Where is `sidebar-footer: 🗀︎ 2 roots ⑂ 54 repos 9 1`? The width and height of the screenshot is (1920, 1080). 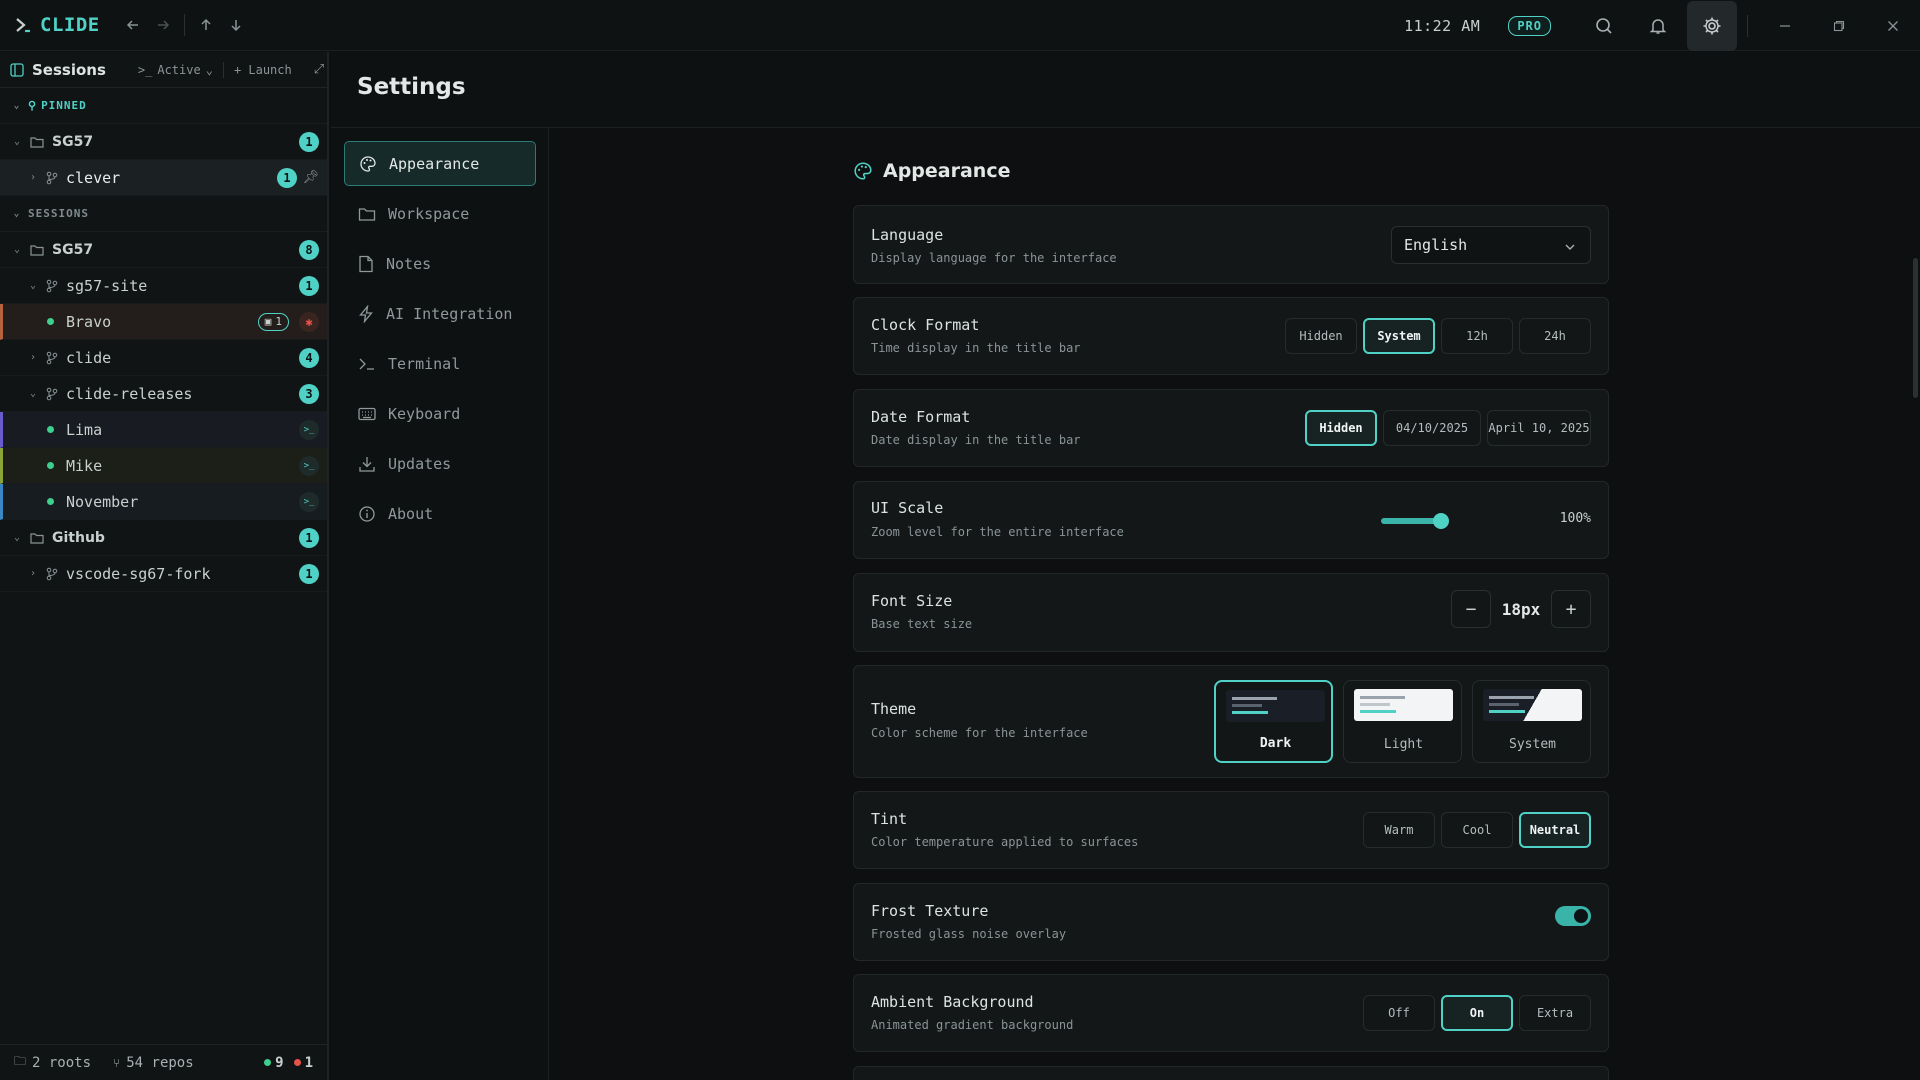 sidebar-footer: 🗀︎ 2 roots ⑂ 54 repos 9 1 is located at coordinates (163, 1062).